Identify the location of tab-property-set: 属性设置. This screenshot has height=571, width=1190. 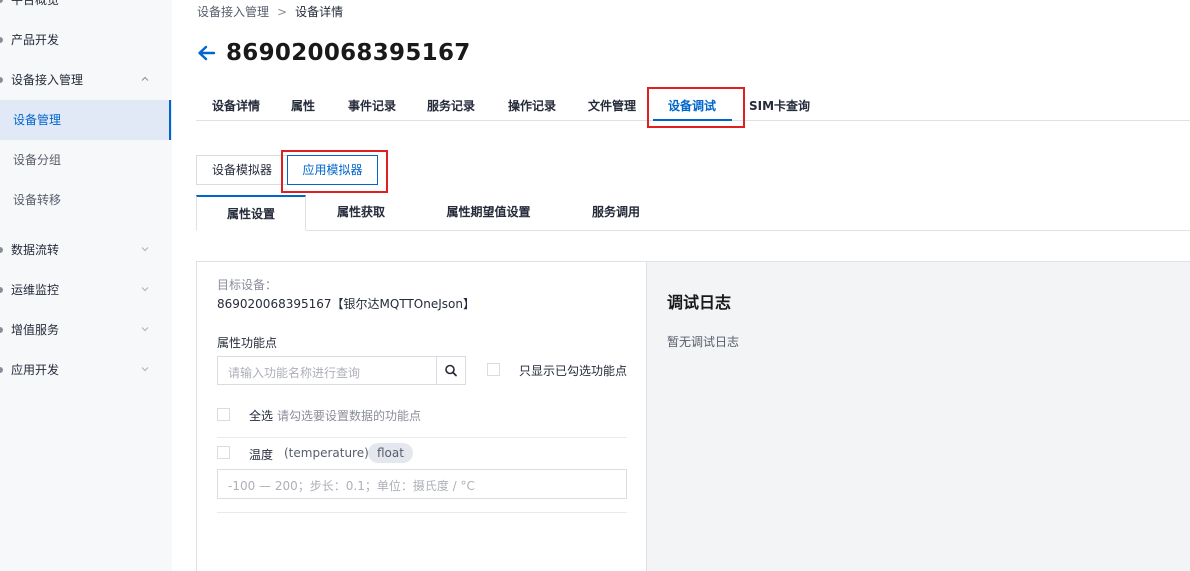
(251, 213).